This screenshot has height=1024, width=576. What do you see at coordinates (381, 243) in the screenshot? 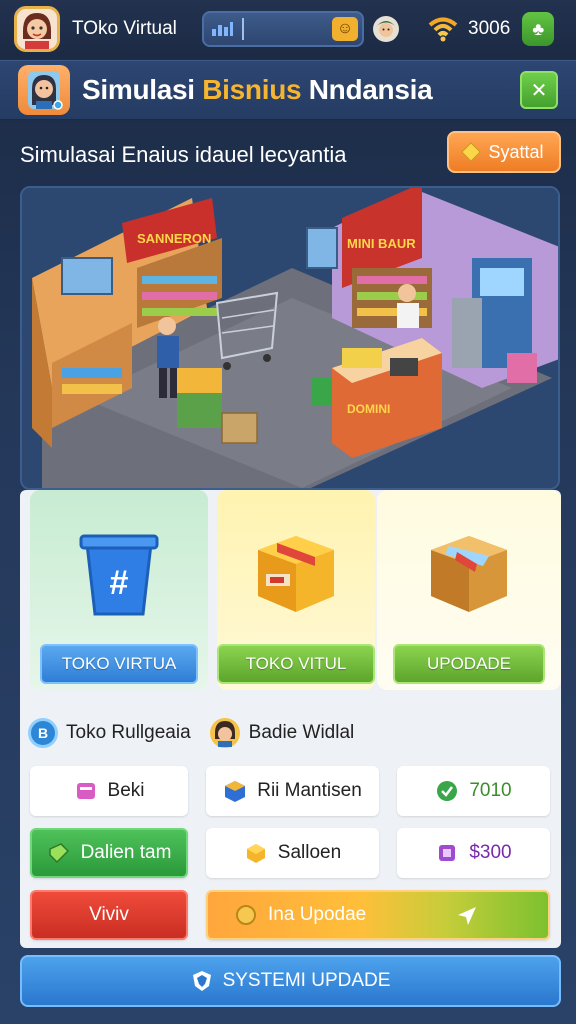
I see `svg-text: MINI BAUR` at bounding box center [381, 243].